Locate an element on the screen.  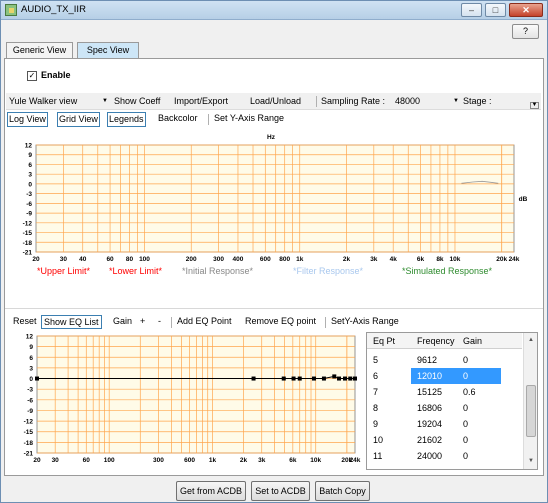
toolbar-overflow-icon: ▼ is located at coordinates (534, 105).